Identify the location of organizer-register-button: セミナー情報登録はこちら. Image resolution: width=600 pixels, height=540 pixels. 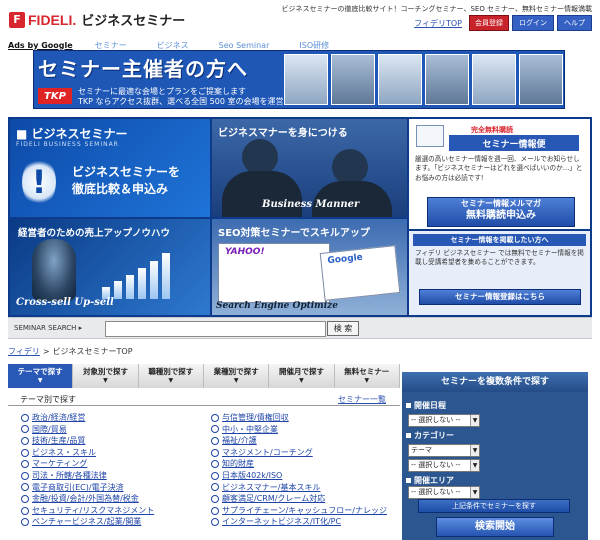
(500, 297).